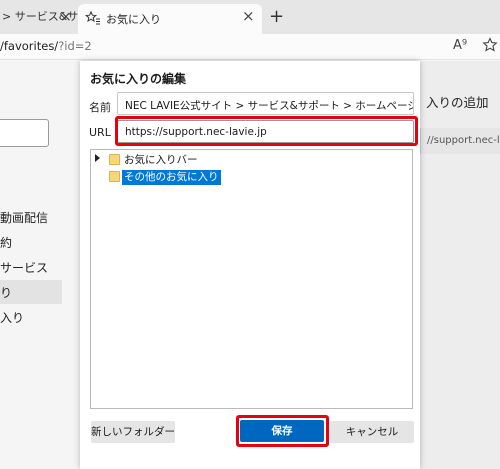 The height and width of the screenshot is (469, 500). I want to click on address-url-query: ?id=2, so click(75, 46).